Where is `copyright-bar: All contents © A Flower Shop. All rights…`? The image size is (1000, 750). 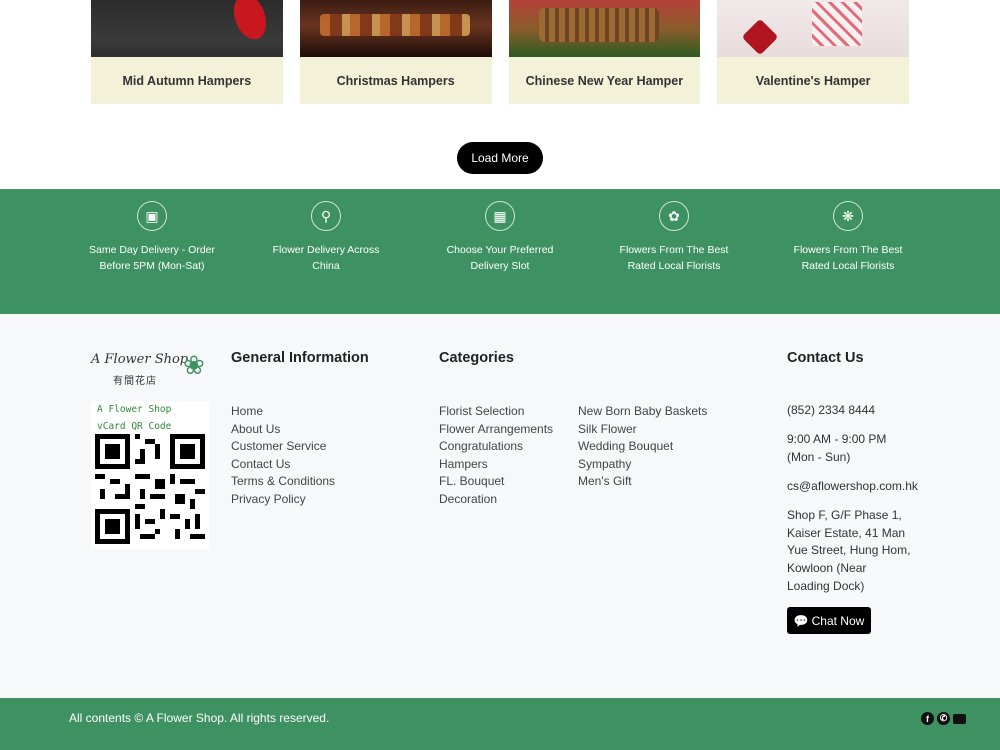
copyright-bar: All contents © A Flower Shop. All rights… is located at coordinates (500, 724).